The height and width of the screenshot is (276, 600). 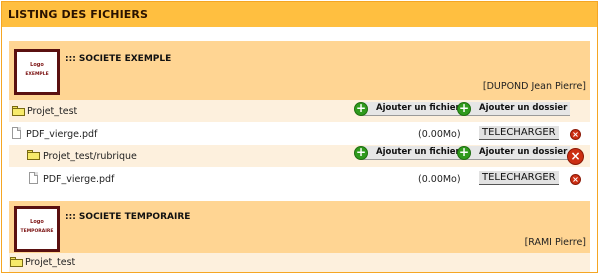 I want to click on page-title: LISTING DES FICHIERS, so click(x=78, y=14).